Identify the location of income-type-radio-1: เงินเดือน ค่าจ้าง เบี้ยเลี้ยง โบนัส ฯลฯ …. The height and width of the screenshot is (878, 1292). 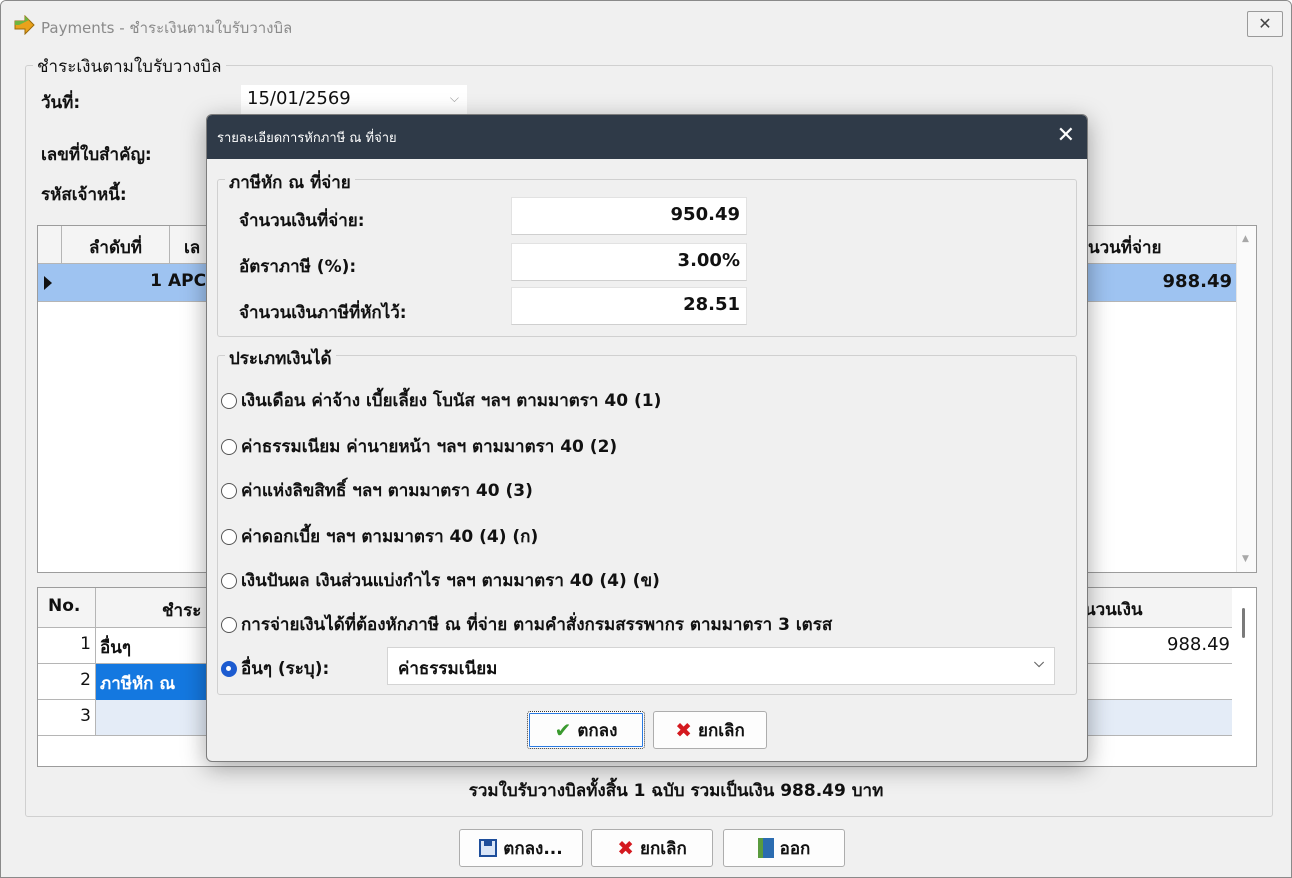
(441, 400).